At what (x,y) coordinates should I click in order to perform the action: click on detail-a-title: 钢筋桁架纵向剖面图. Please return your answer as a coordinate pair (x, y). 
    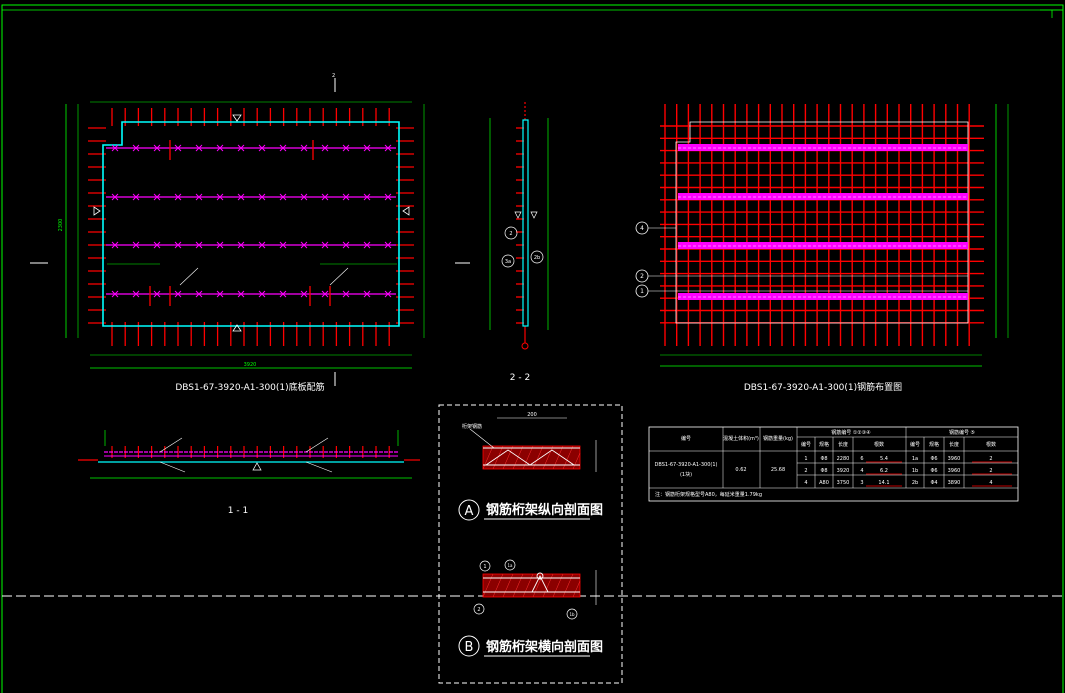
    Looking at the image, I should click on (544, 510).